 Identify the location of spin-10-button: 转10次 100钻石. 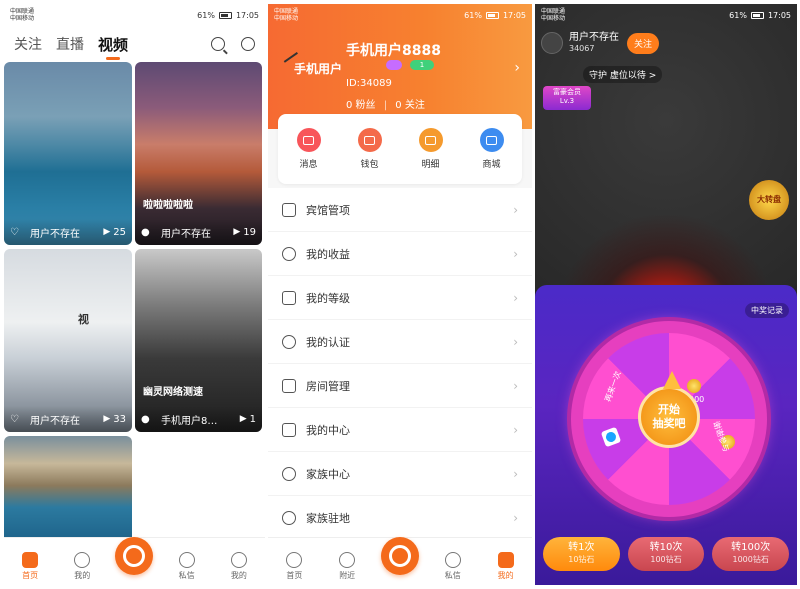
(666, 554).